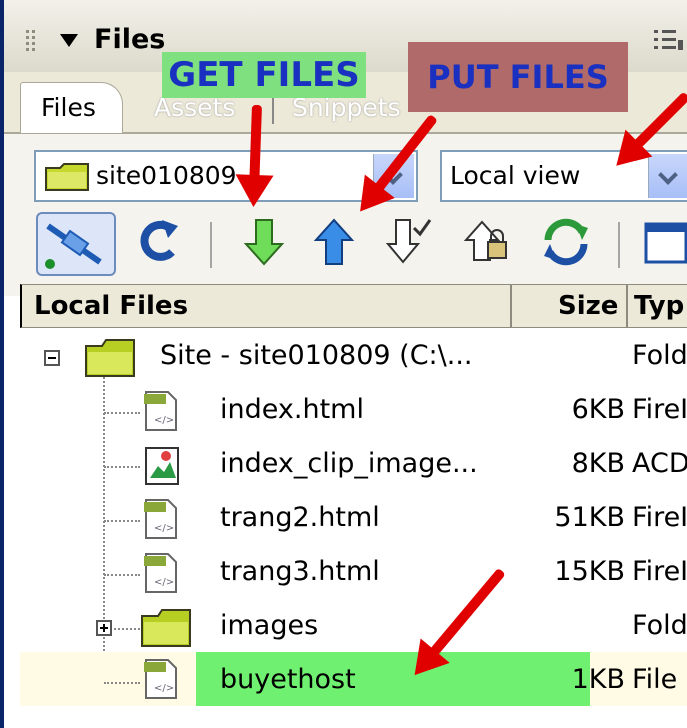  I want to click on red-arrow, so click(255, 146).